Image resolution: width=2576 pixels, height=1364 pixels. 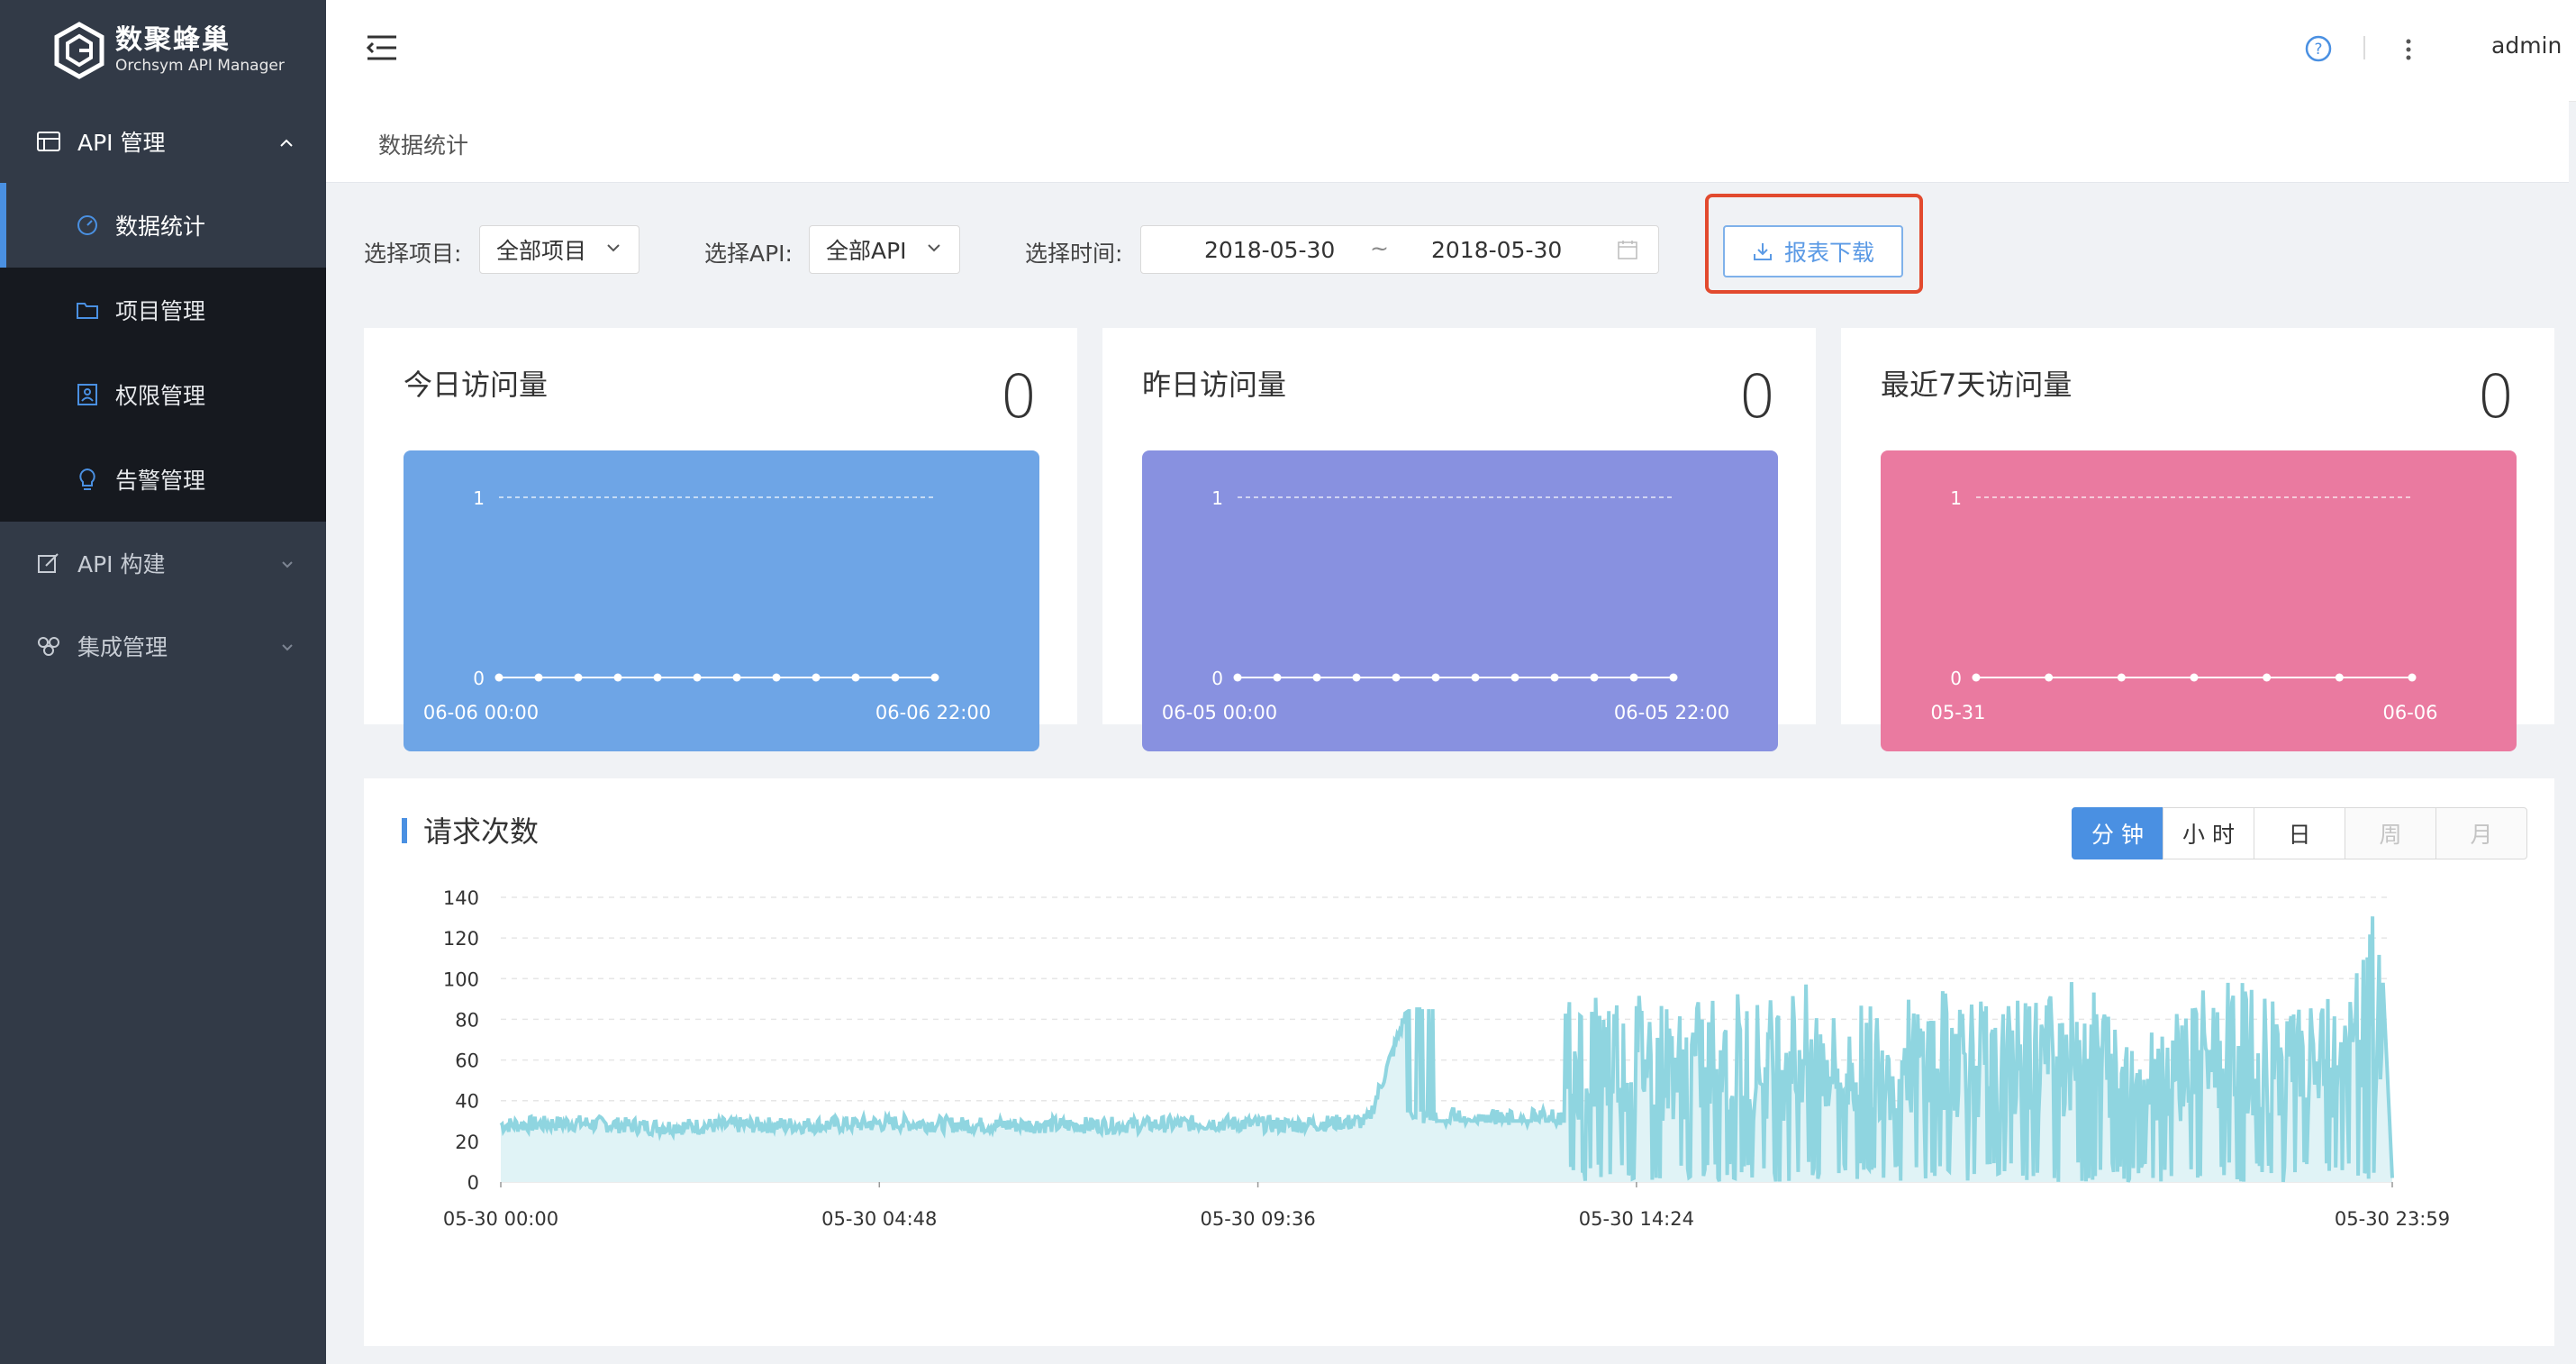 I want to click on x-tick-label: 05-30 04:48, so click(x=879, y=1219).